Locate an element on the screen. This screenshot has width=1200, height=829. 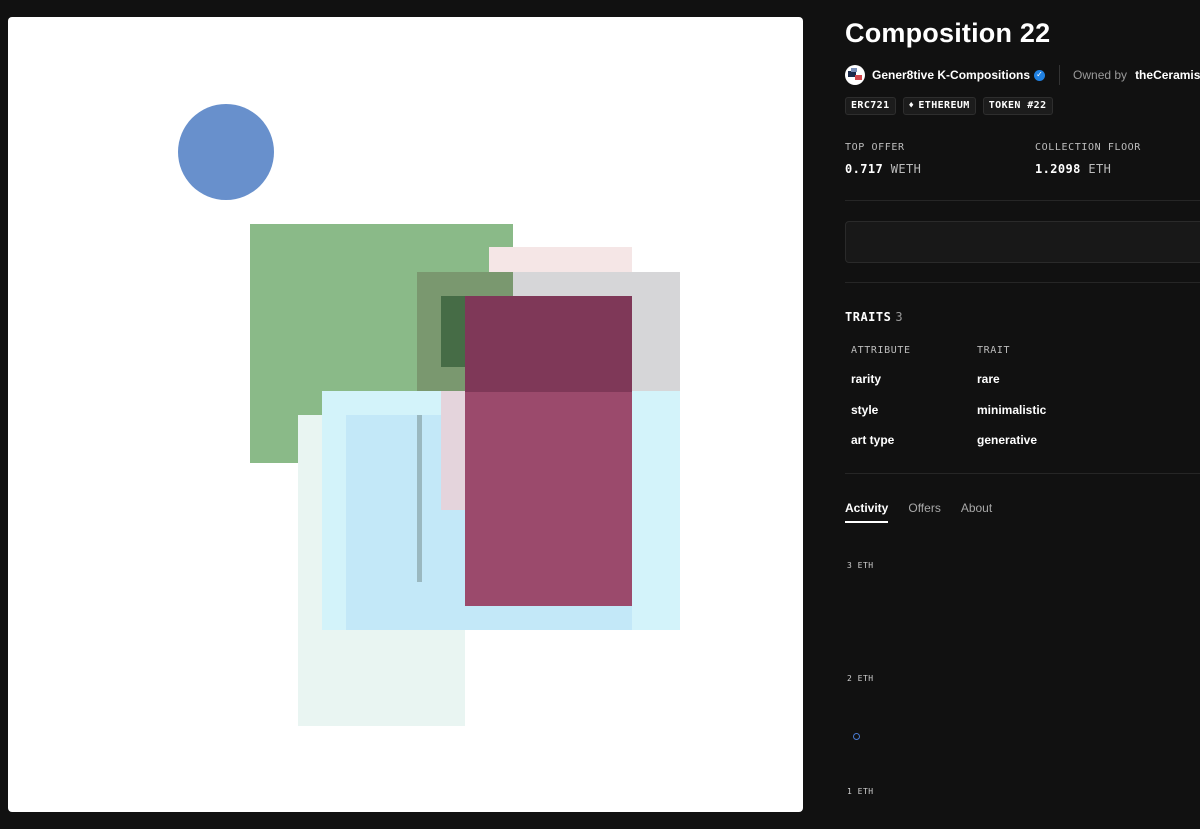
owner-link: theCeramist is located at coordinates (1167, 75).